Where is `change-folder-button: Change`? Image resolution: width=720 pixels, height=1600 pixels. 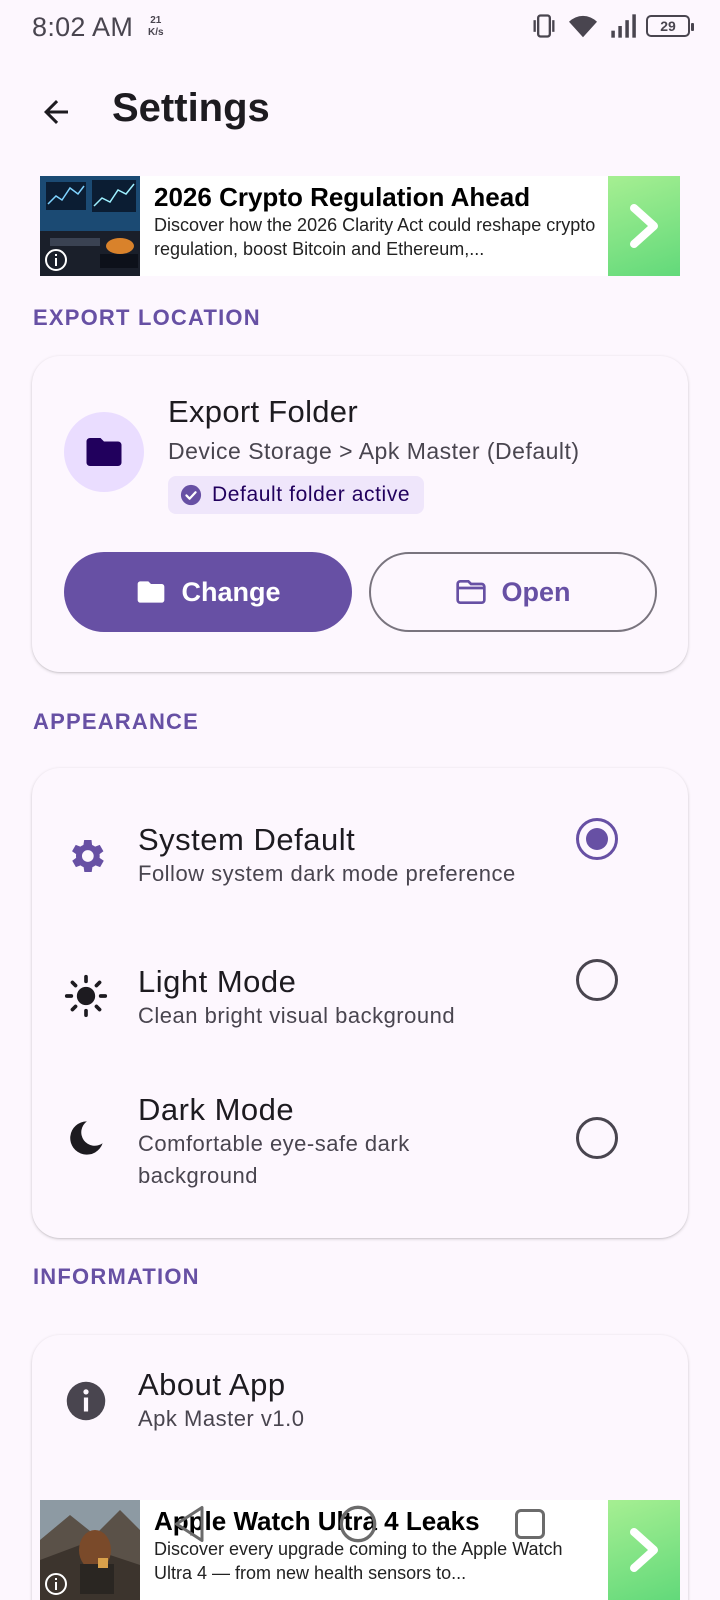 change-folder-button: Change is located at coordinates (208, 592).